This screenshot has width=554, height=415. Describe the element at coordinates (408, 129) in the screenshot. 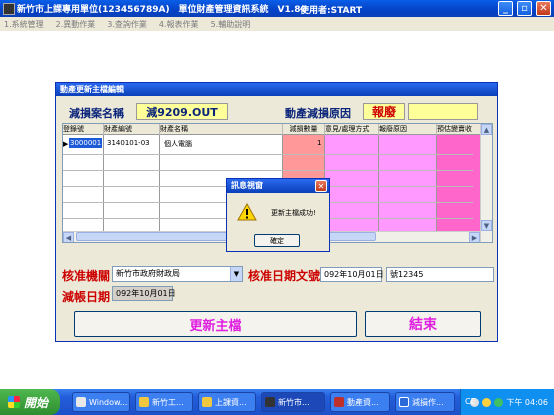

I see `col-reason: 報廢原因` at that location.